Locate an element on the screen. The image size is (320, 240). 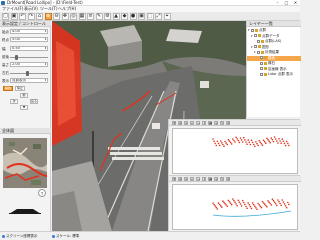
toolbar-button-icon: ↷ is located at coordinates (31, 16).